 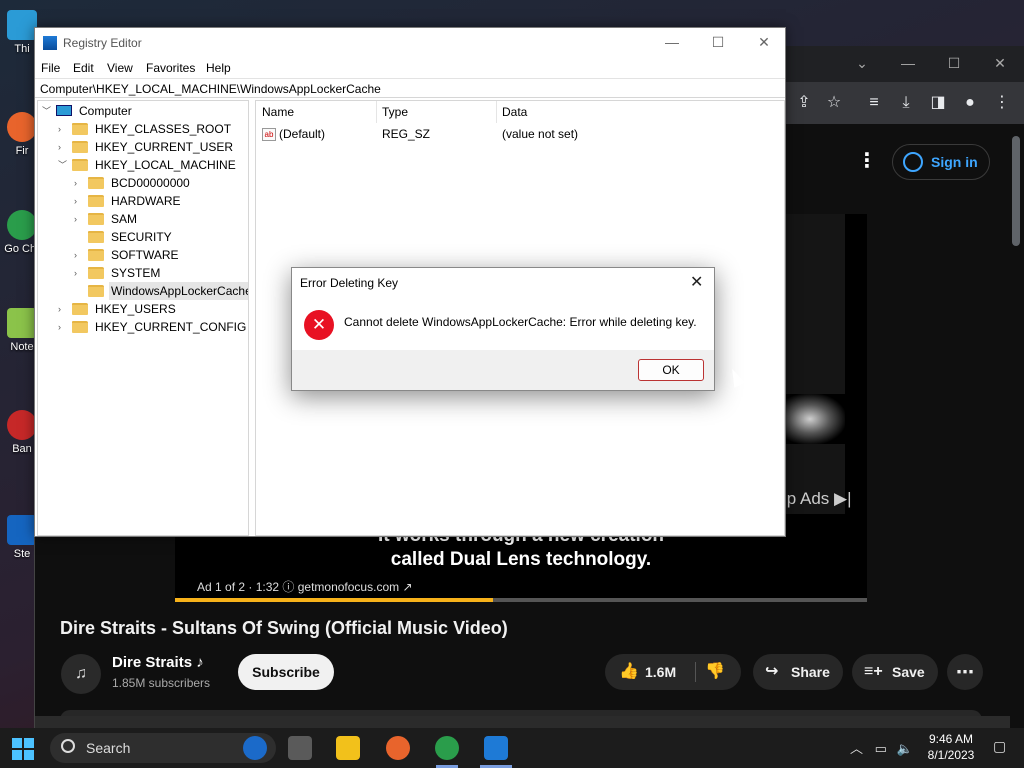 What do you see at coordinates (170, 68) in the screenshot?
I see `menu-favorites: Favorites` at bounding box center [170, 68].